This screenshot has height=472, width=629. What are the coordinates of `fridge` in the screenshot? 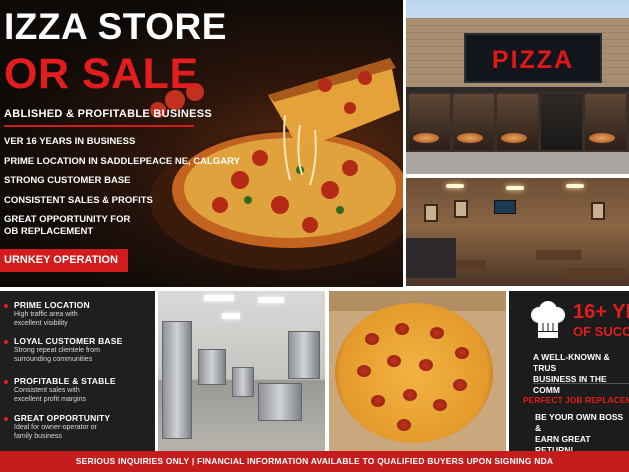 It's located at (243, 382).